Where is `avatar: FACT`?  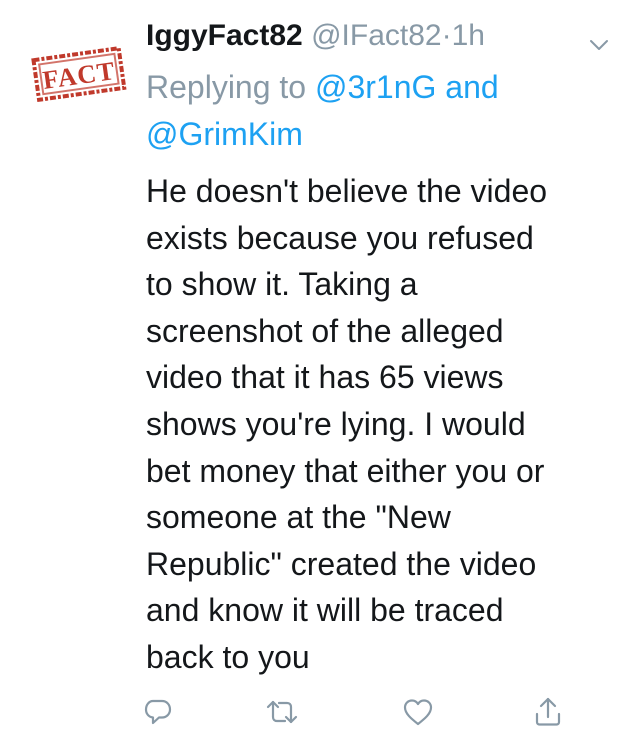
avatar: FACT is located at coordinates (79, 75).